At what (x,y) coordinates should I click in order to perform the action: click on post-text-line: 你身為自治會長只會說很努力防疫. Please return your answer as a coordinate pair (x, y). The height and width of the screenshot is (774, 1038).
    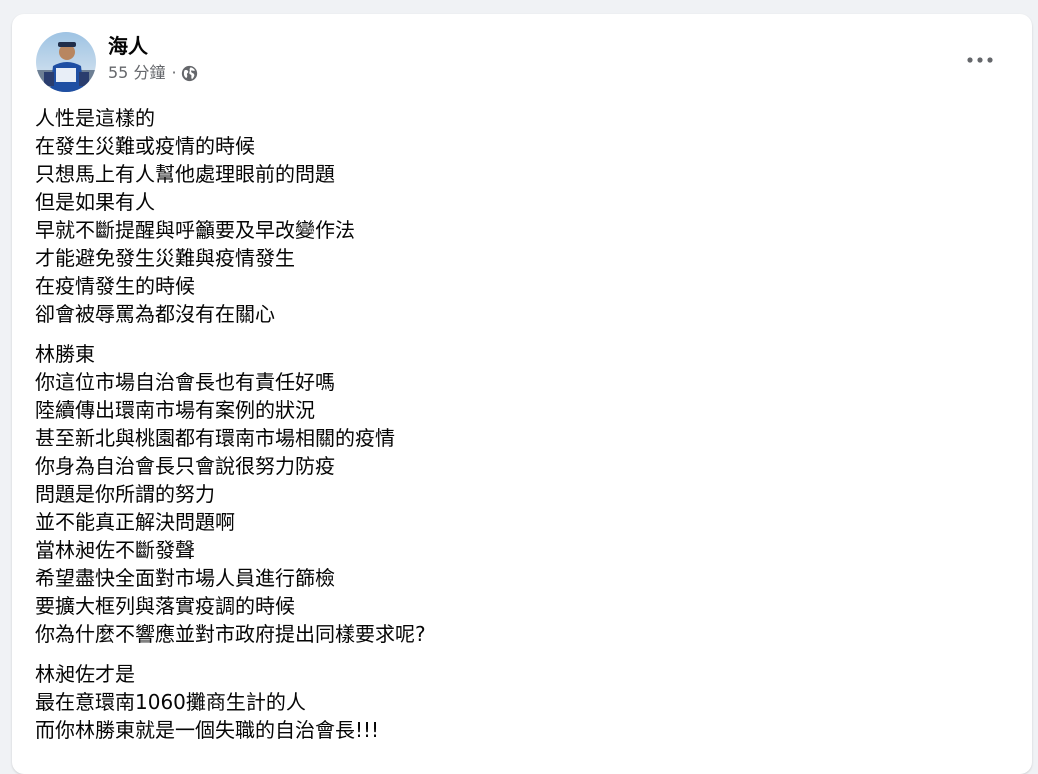
    Looking at the image, I should click on (185, 466).